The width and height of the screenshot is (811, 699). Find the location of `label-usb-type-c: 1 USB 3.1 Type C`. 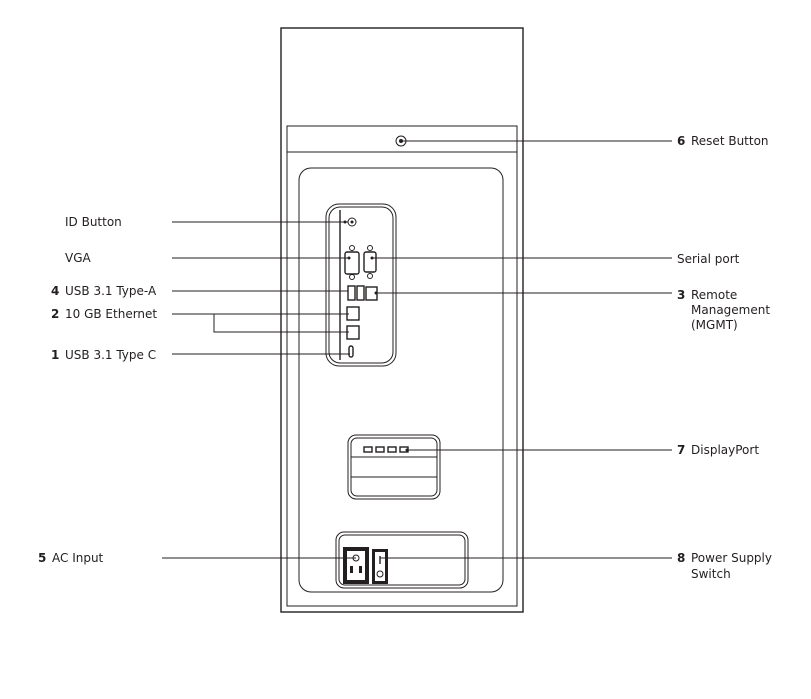

label-usb-type-c: 1 USB 3.1 Type C is located at coordinates (103, 355).